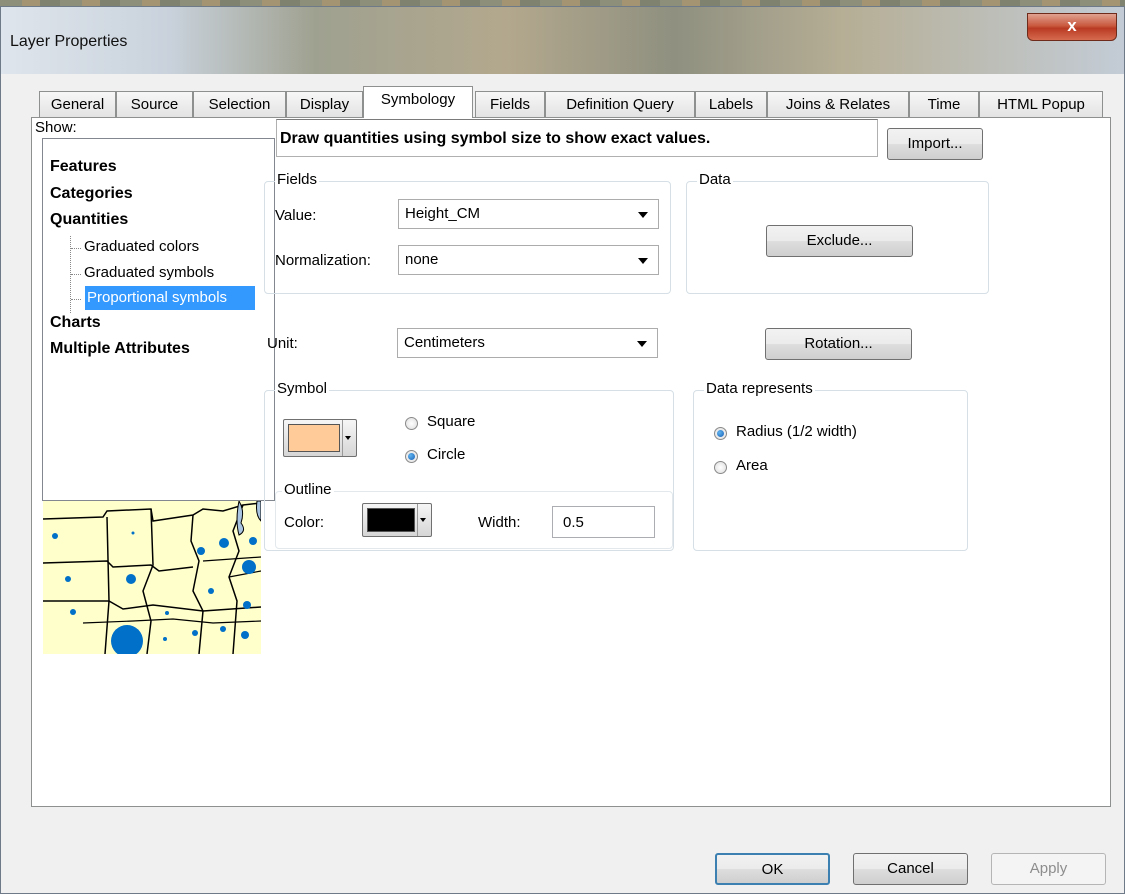  I want to click on tab-label: Display, so click(324, 104).